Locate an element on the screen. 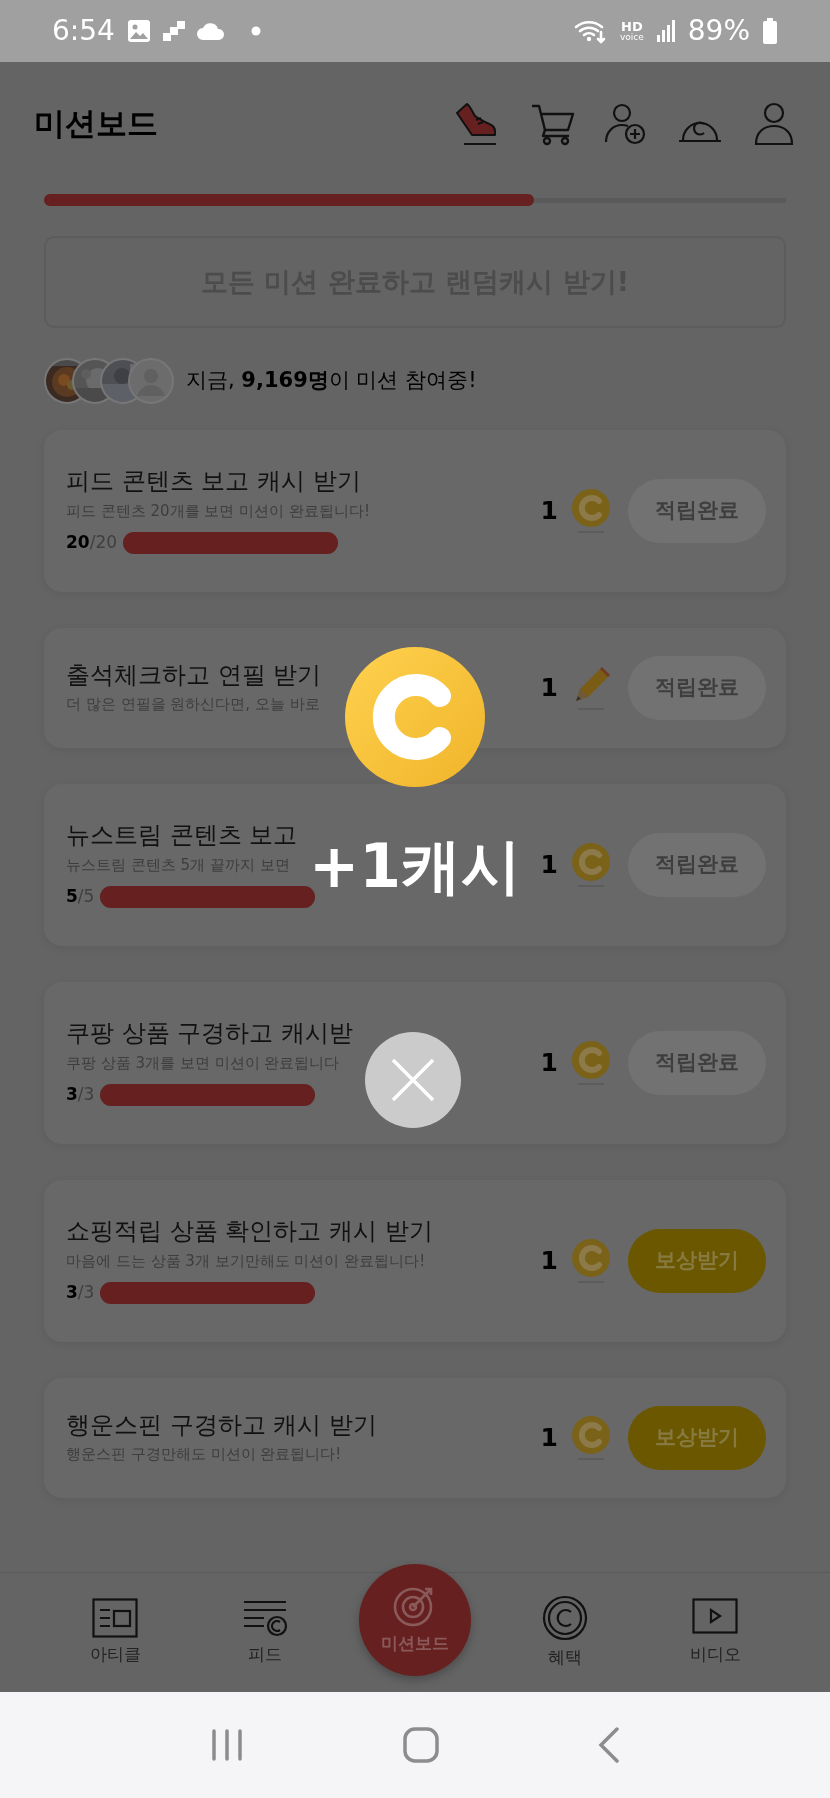 The height and width of the screenshot is (1798, 830). nav-tab: 아티클 is located at coordinates (115, 1632).